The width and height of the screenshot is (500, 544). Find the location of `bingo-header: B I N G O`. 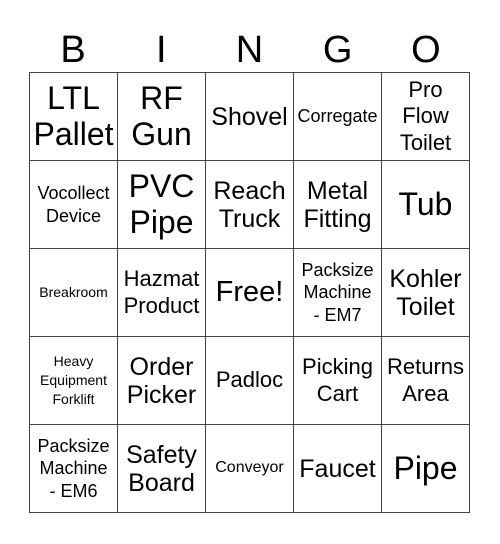

bingo-header: B I N G O is located at coordinates (249, 50).